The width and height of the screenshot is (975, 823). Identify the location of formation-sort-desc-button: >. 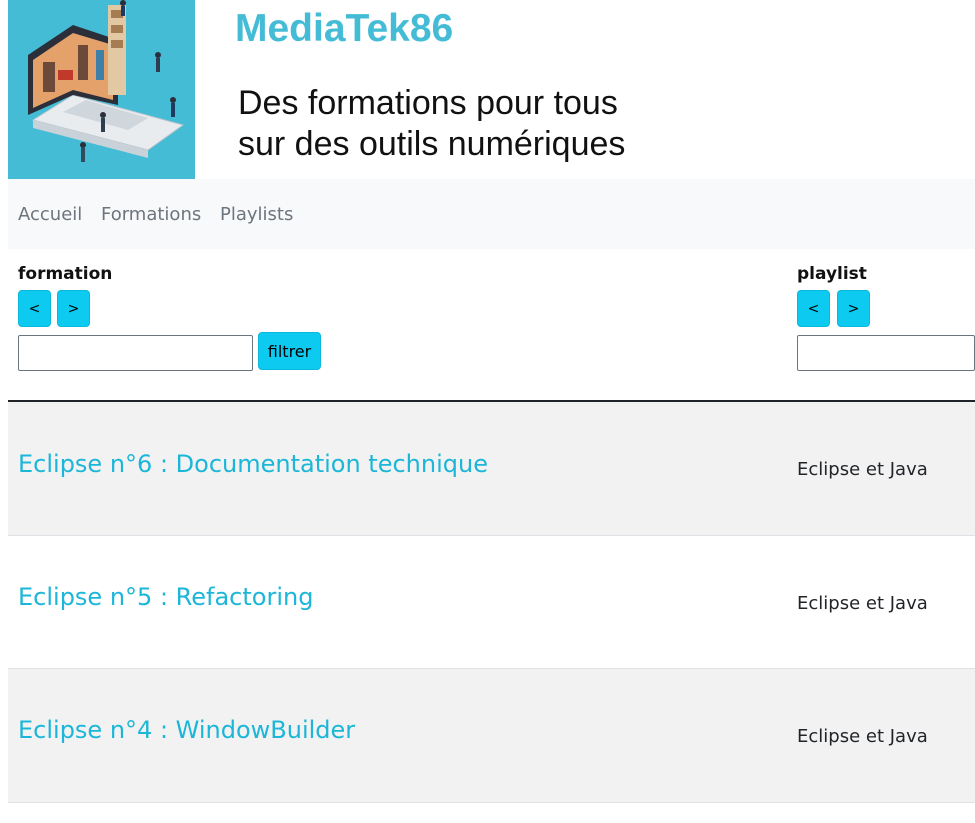
(73, 308).